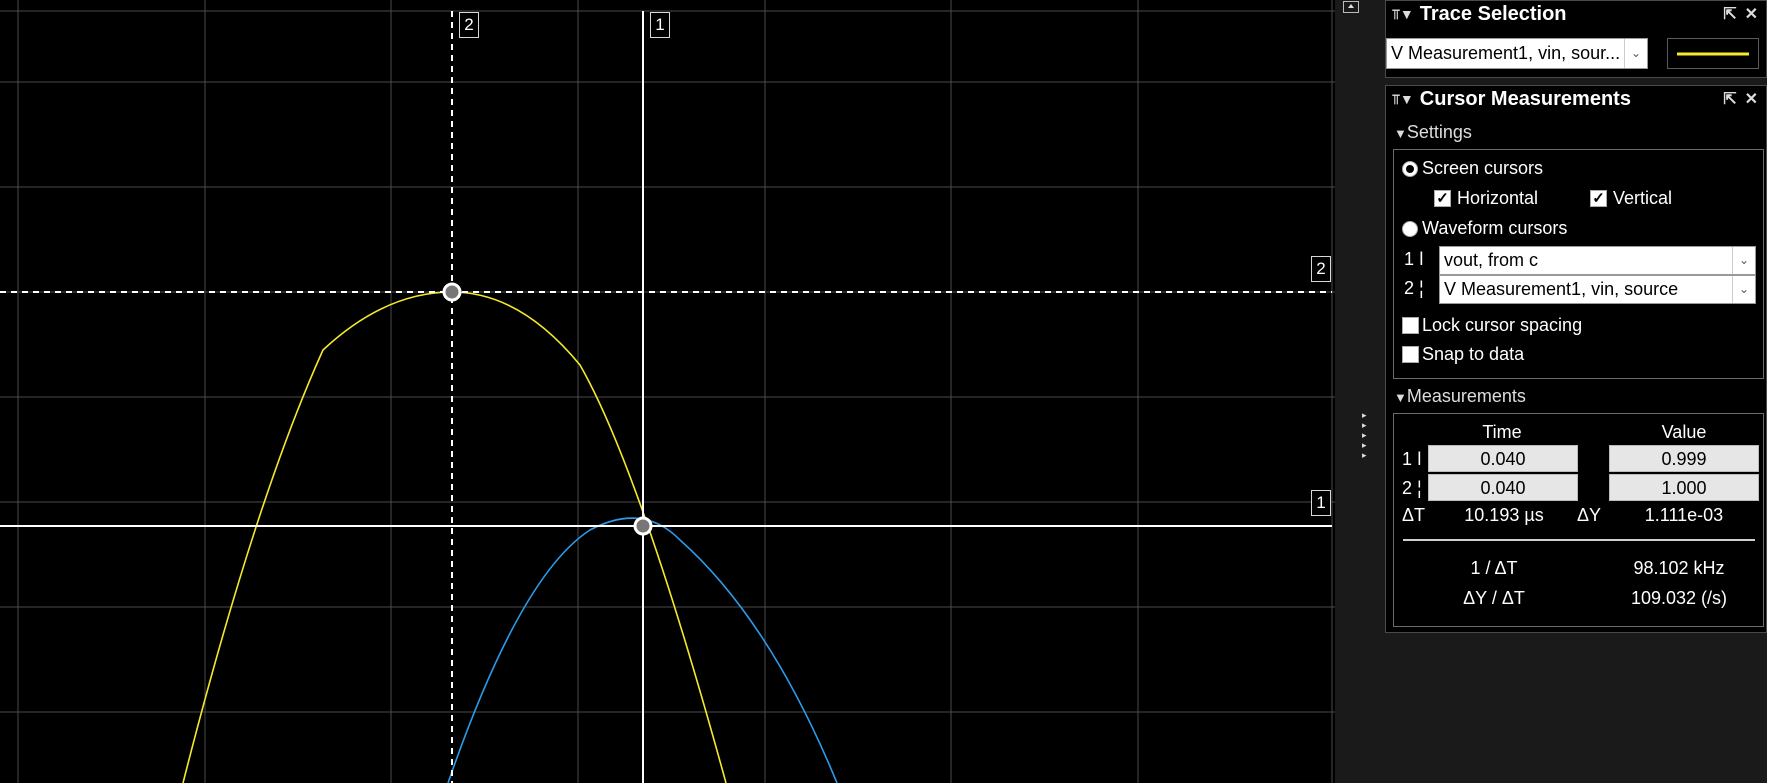 This screenshot has width=1767, height=783. I want to click on dy-dt-value: 109.032 (/s), so click(1679, 598).